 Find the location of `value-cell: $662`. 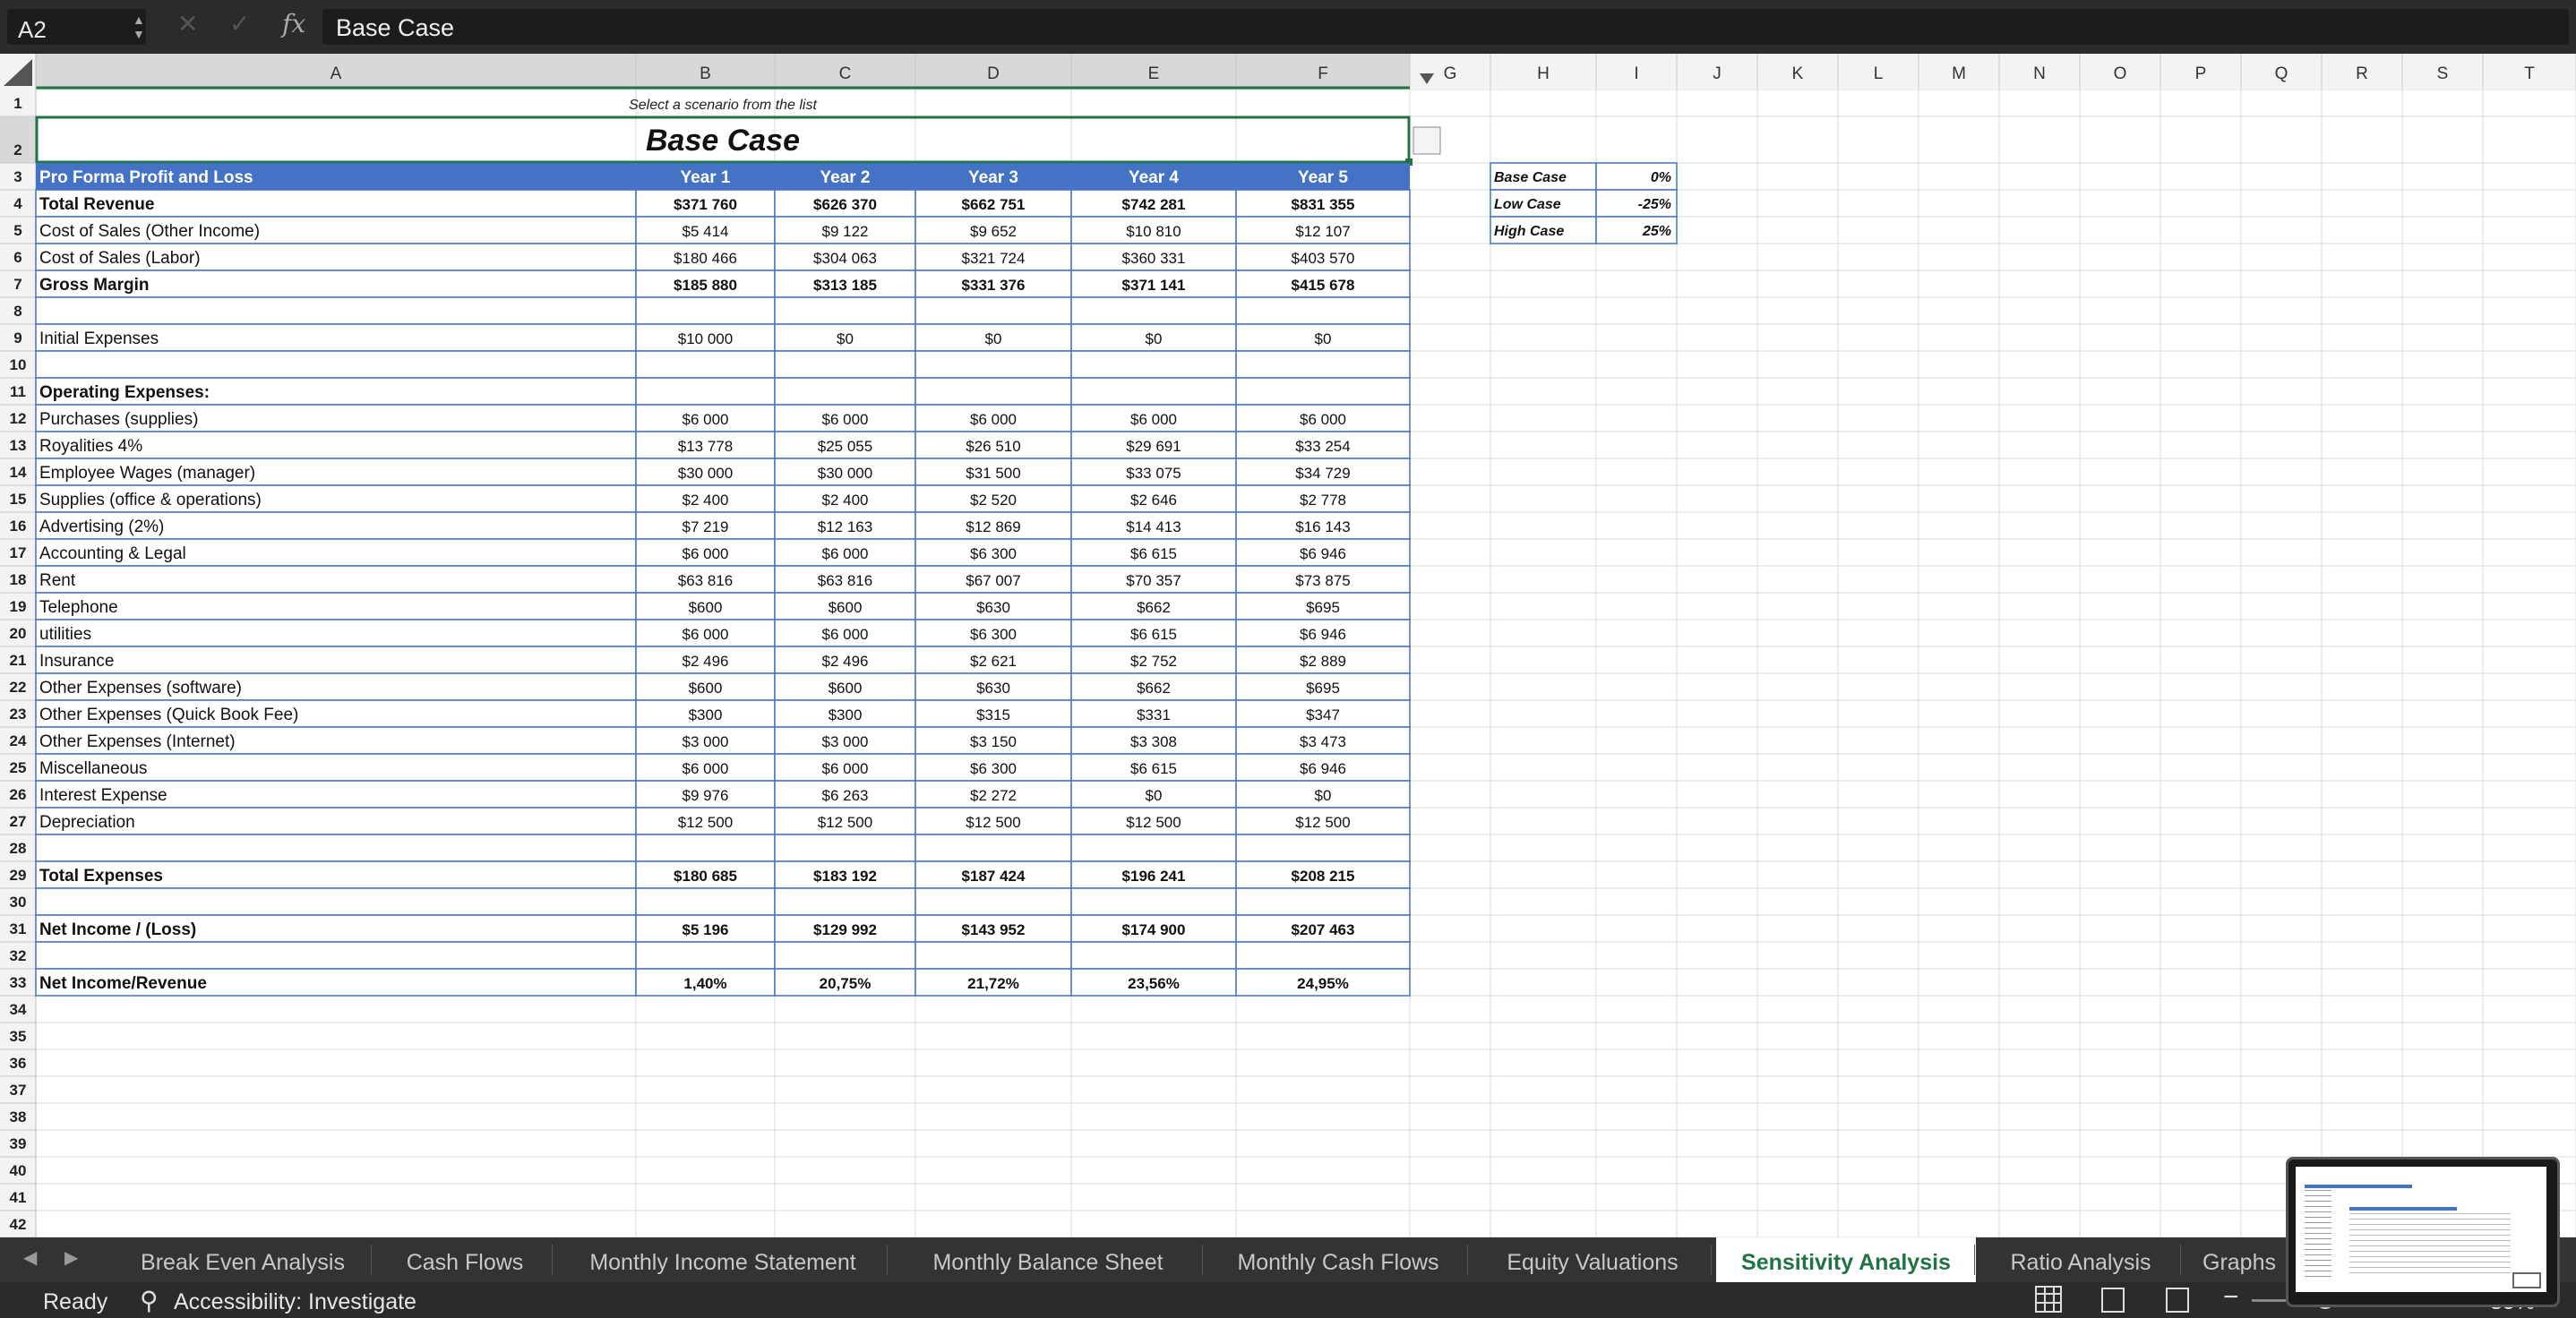

value-cell: $662 is located at coordinates (1154, 607).